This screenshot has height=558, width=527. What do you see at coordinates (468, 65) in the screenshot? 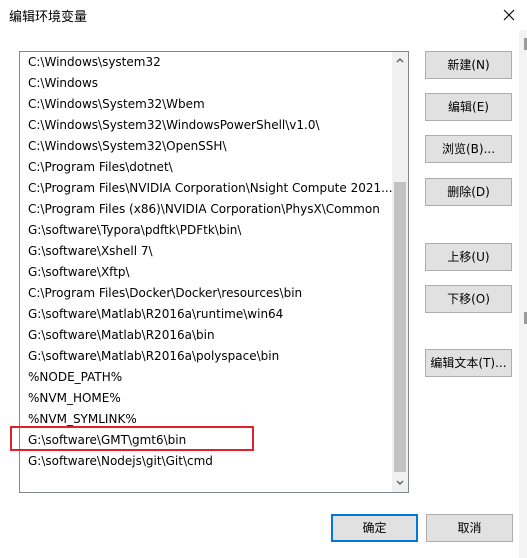
I see `new-button: 新建(N)` at bounding box center [468, 65].